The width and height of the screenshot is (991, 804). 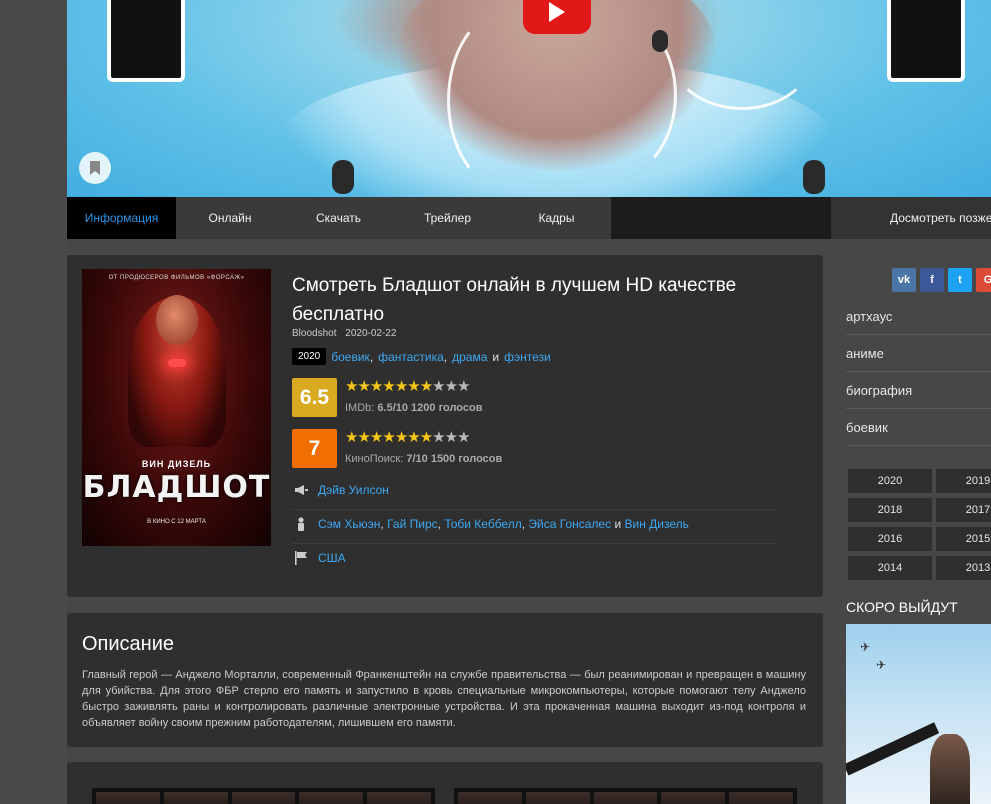 I want to click on google-share-button: G, so click(x=983, y=280).